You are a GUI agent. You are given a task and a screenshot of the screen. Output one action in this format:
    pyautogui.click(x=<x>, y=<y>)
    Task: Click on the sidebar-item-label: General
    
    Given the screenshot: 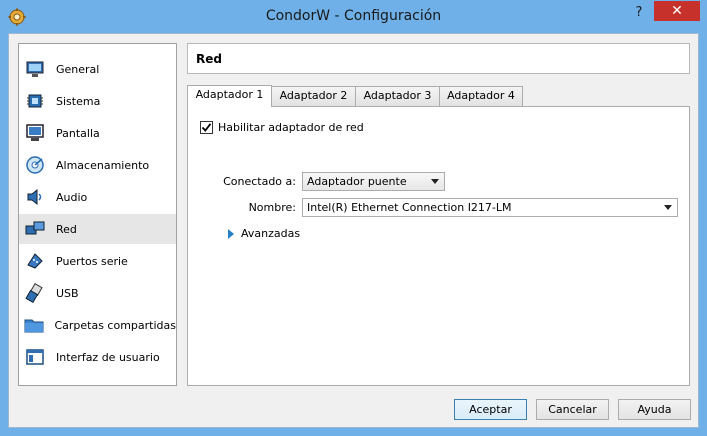 What is the action you would take?
    pyautogui.click(x=78, y=69)
    